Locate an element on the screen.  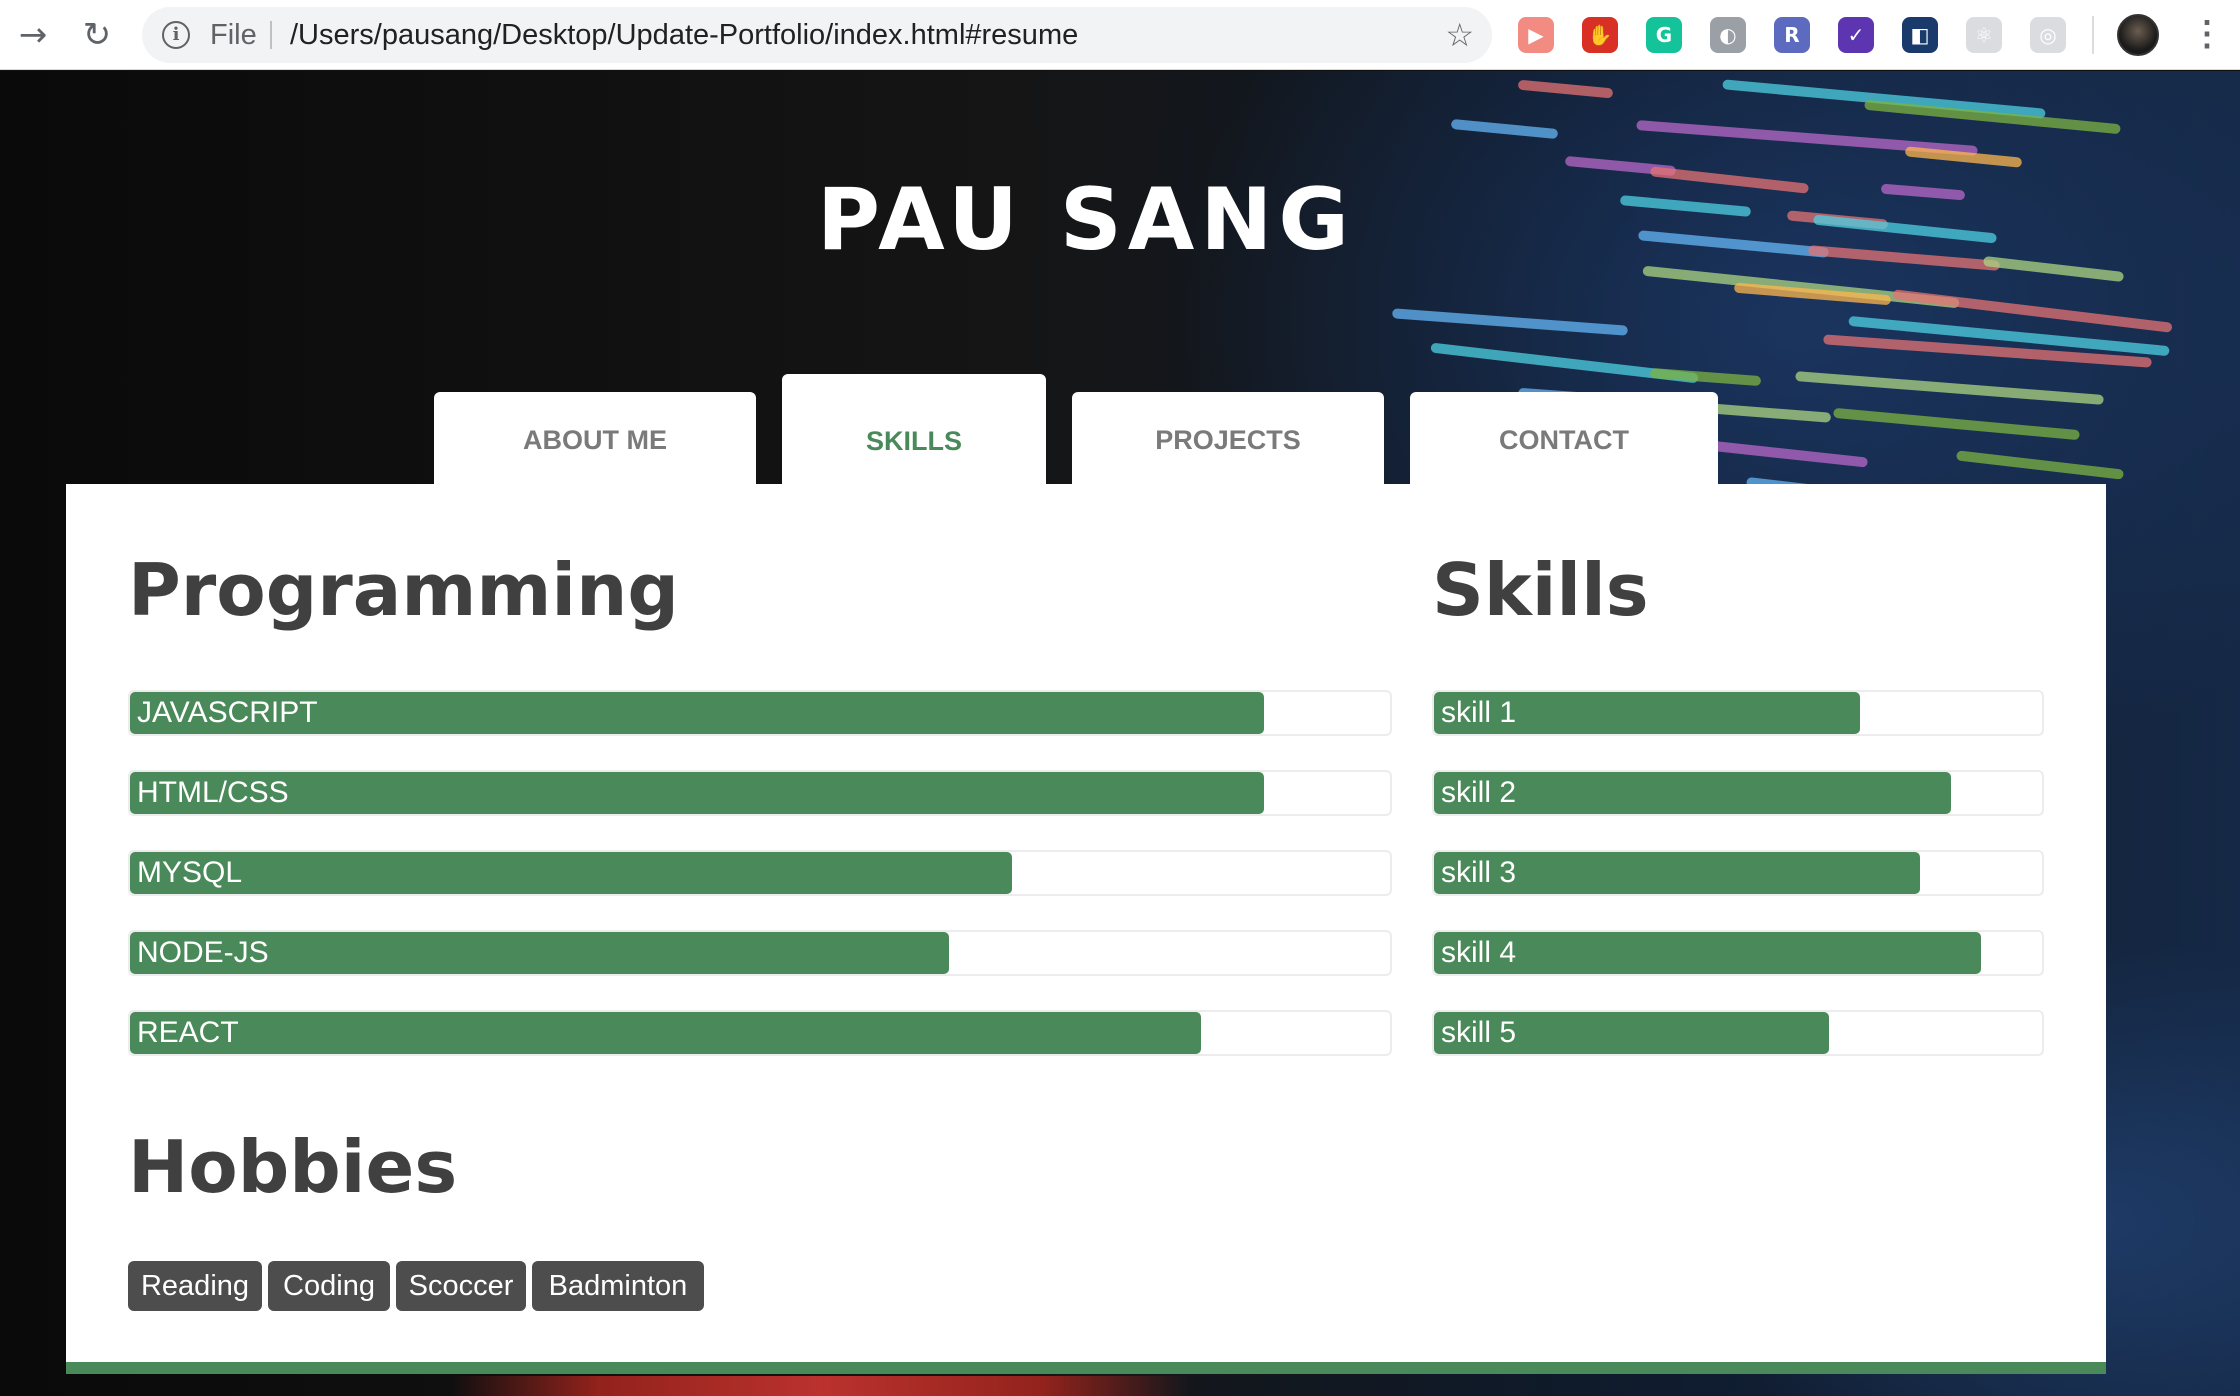
hobby-tag: Coding is located at coordinates (329, 1286).